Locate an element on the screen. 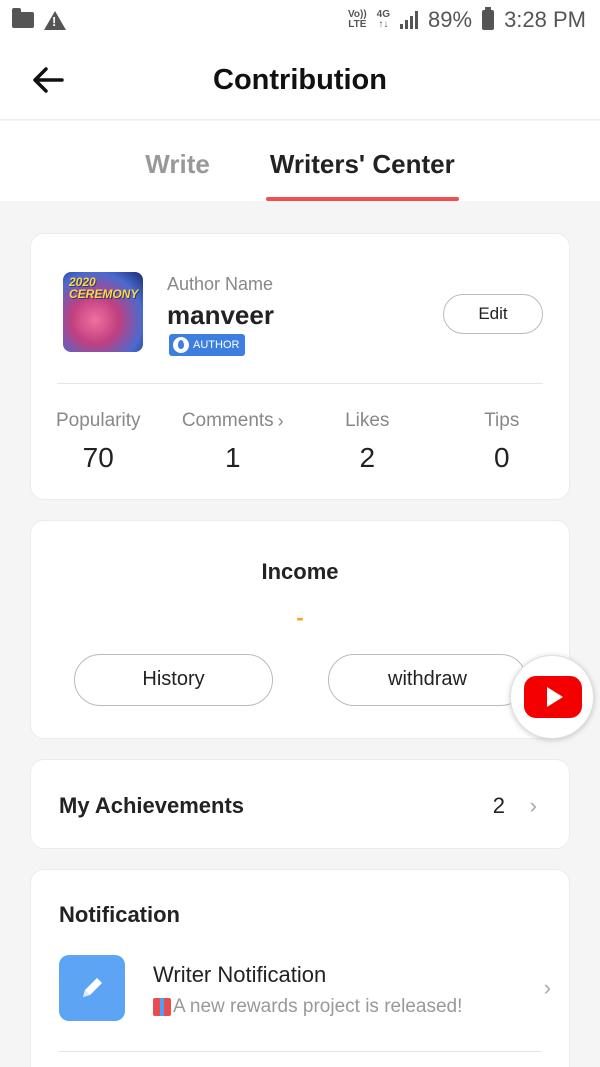 Image resolution: width=600 pixels, height=1067 pixels. author-badge-icon is located at coordinates (181, 345).